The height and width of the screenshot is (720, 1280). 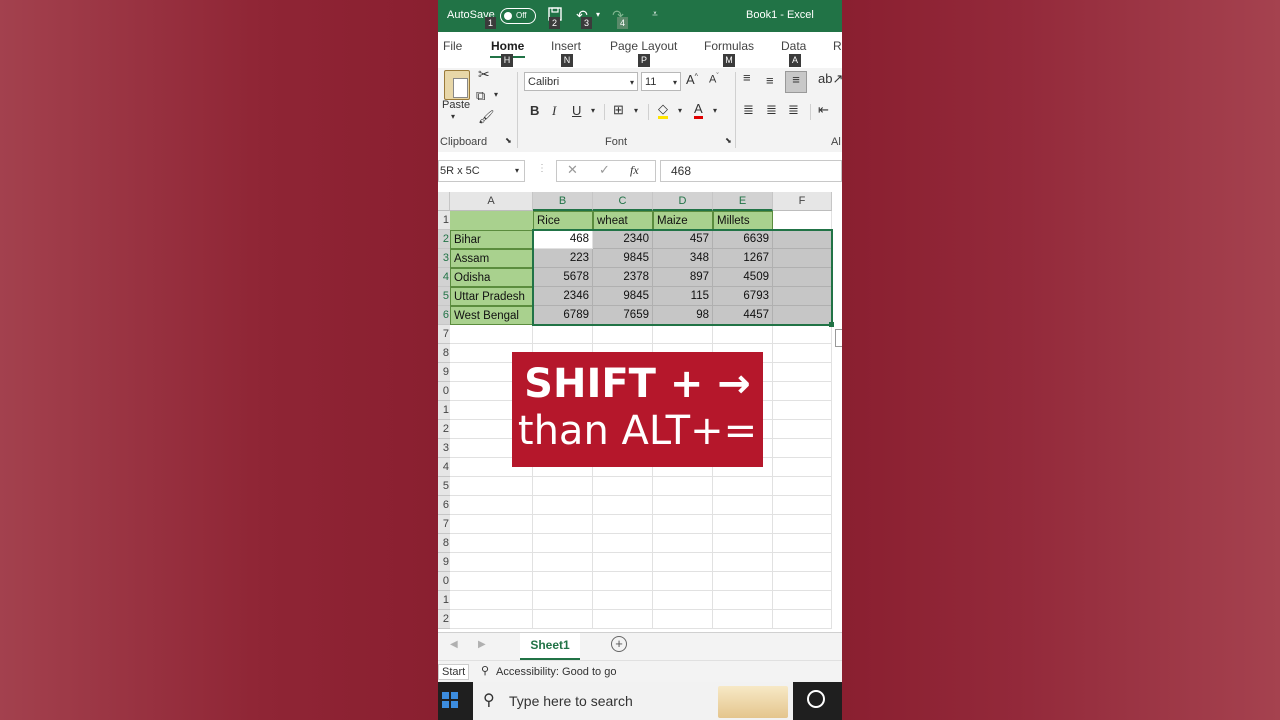 I want to click on tab-data: Data, so click(x=793, y=46).